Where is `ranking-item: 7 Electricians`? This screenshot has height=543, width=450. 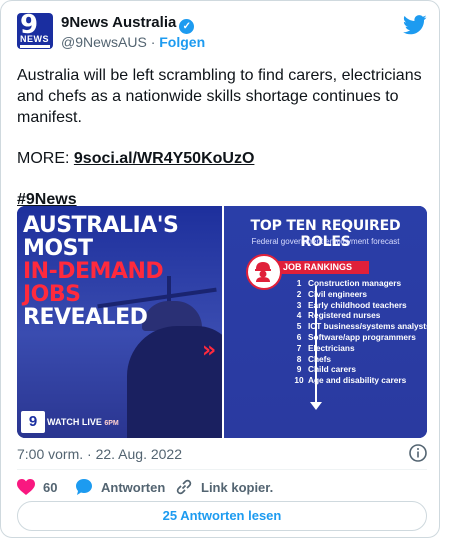 ranking-item: 7 Electricians is located at coordinates (325, 347).